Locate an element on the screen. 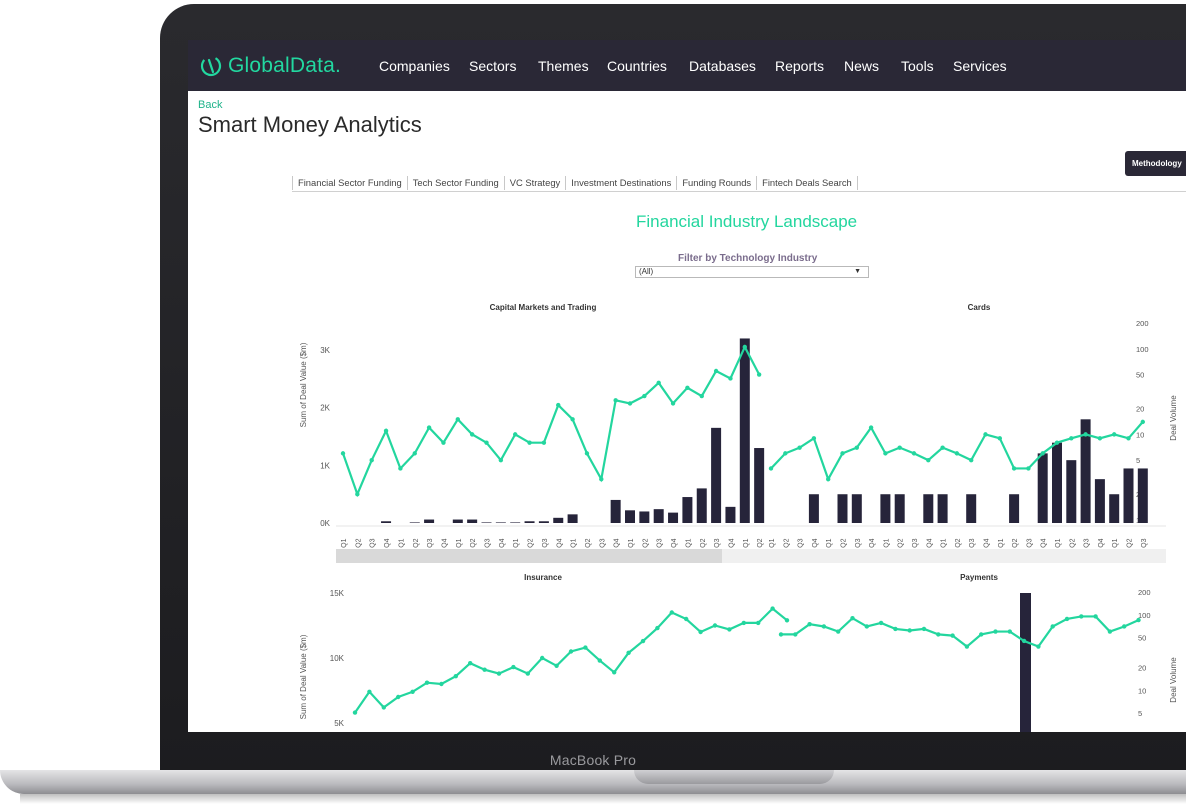 This screenshot has width=1186, height=812. y2-tick-label: 10 is located at coordinates (1140, 434).